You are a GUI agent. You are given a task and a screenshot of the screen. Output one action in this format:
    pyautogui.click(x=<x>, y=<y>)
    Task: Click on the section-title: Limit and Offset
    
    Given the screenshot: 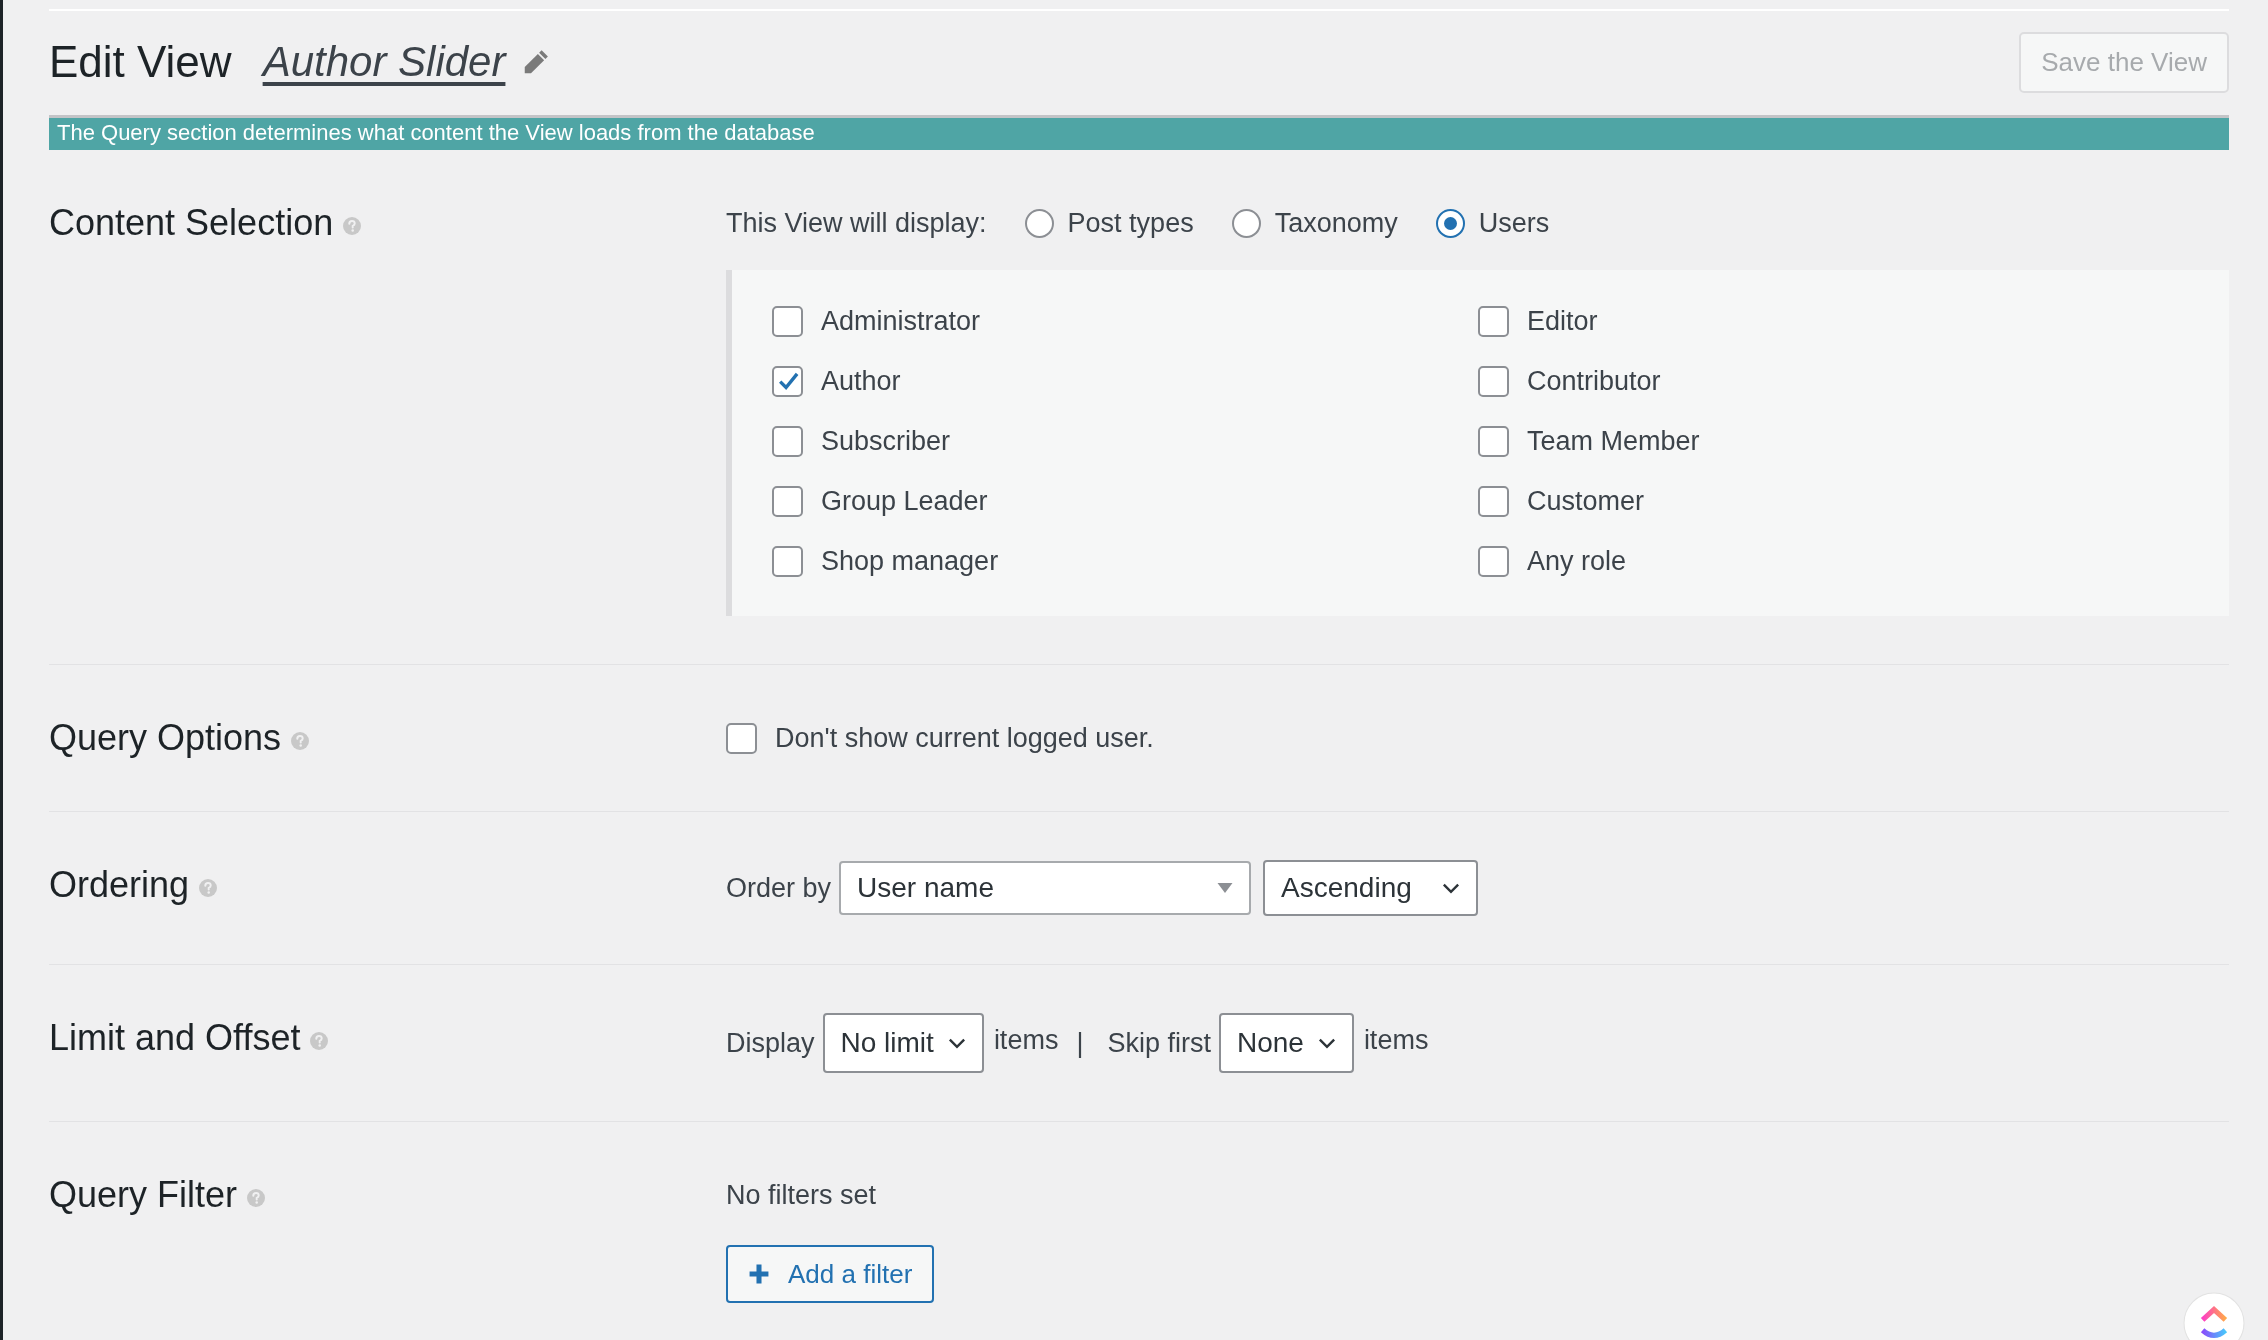 What is the action you would take?
    pyautogui.click(x=175, y=1038)
    